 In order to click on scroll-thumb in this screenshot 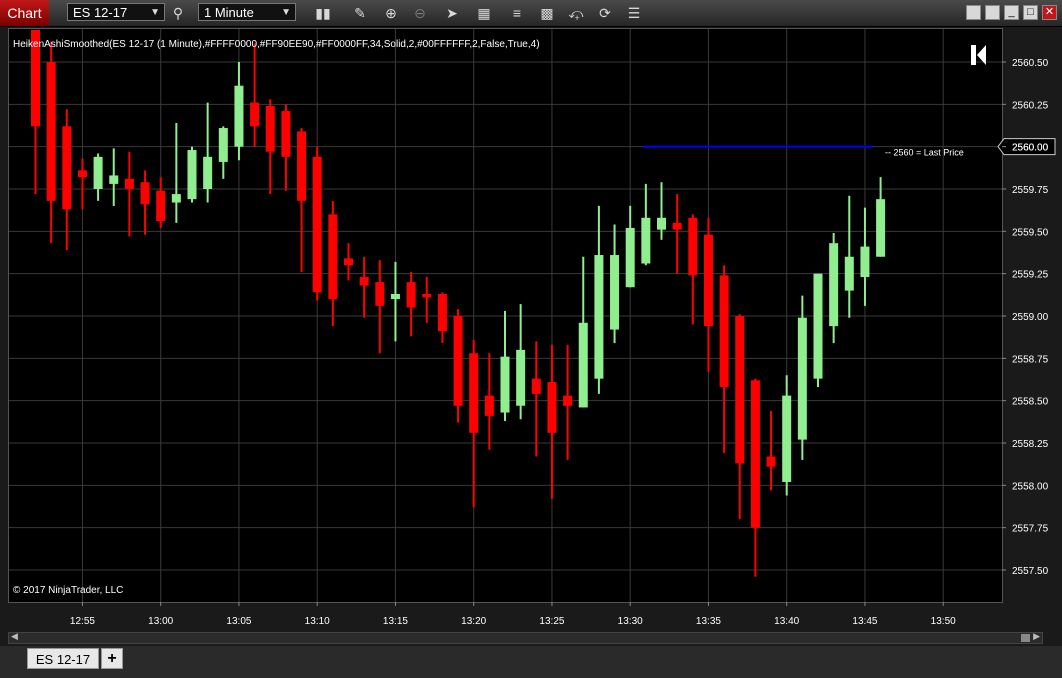, I will do `click(1025, 638)`.